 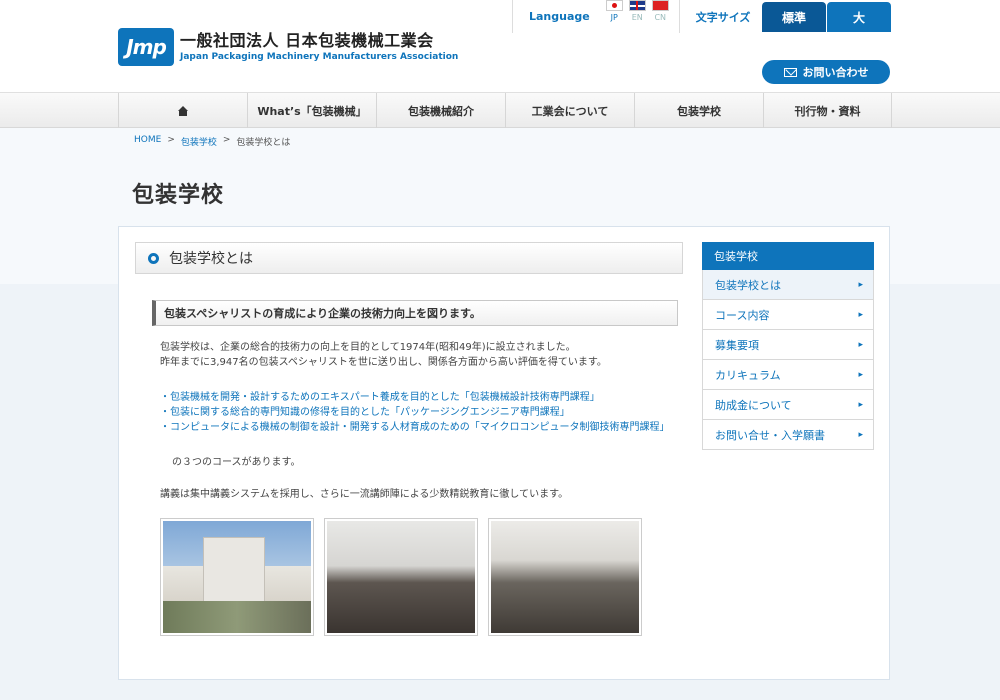 What do you see at coordinates (637, 5) in the screenshot?
I see `uk-flag-icon` at bounding box center [637, 5].